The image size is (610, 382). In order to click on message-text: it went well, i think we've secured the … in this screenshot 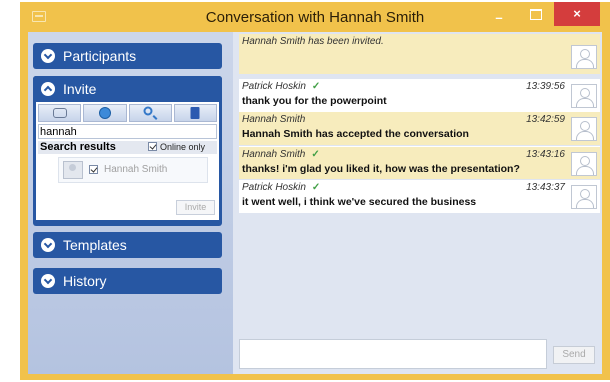, I will do `click(359, 202)`.